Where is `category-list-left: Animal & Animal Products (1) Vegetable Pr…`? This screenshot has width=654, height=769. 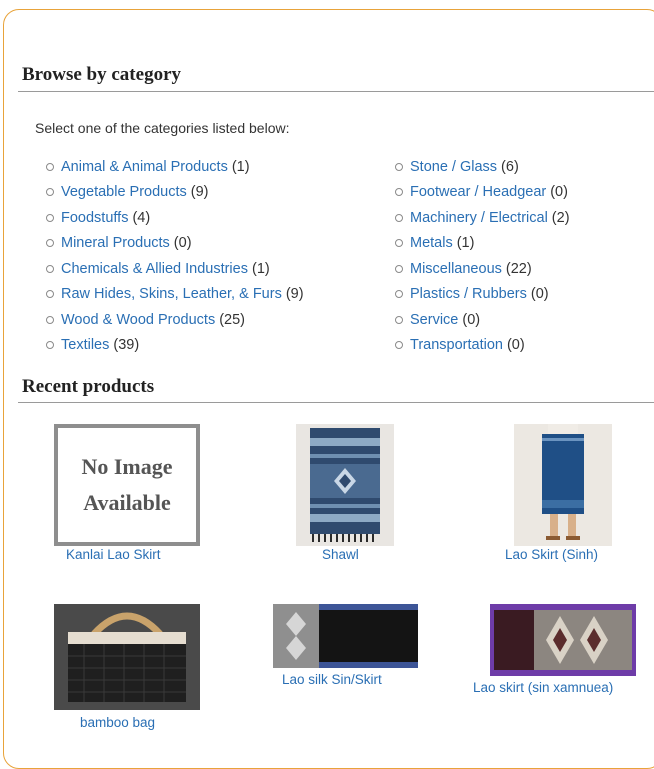 category-list-left: Animal & Animal Products (1) Vegetable Pr… is located at coordinates (175, 256).